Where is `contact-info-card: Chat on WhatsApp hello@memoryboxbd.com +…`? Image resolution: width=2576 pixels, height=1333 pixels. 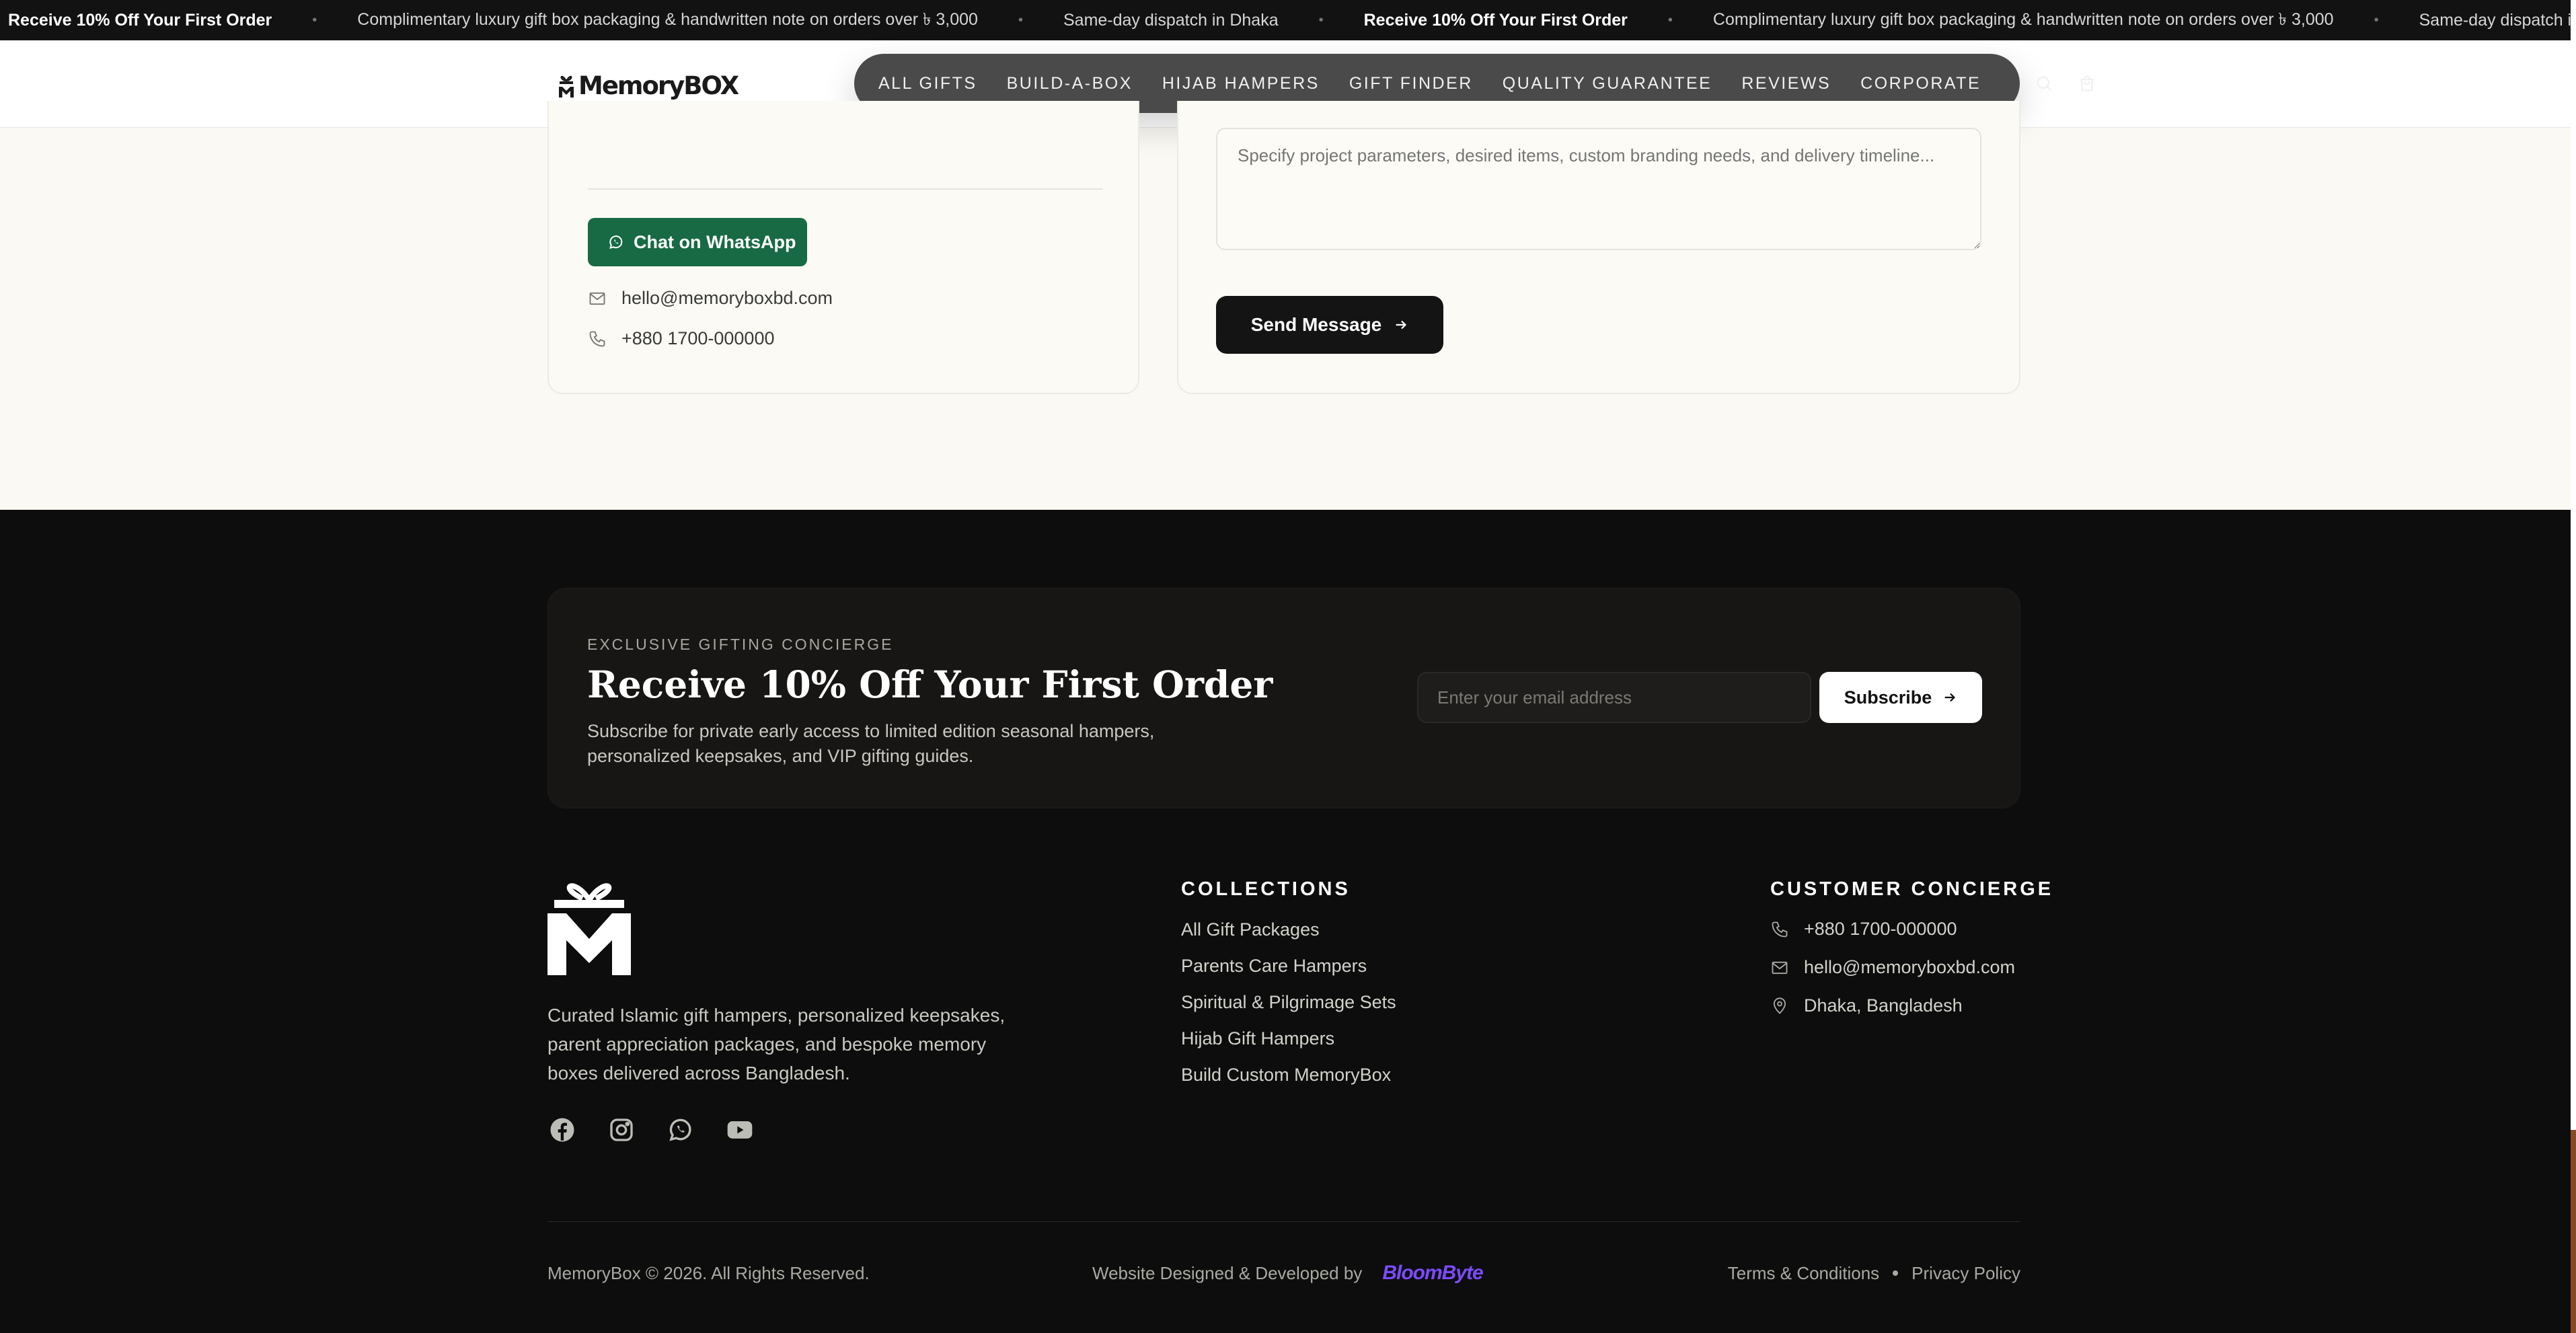 contact-info-card: Chat on WhatsApp hello@memoryboxbd.com +… is located at coordinates (843, 247).